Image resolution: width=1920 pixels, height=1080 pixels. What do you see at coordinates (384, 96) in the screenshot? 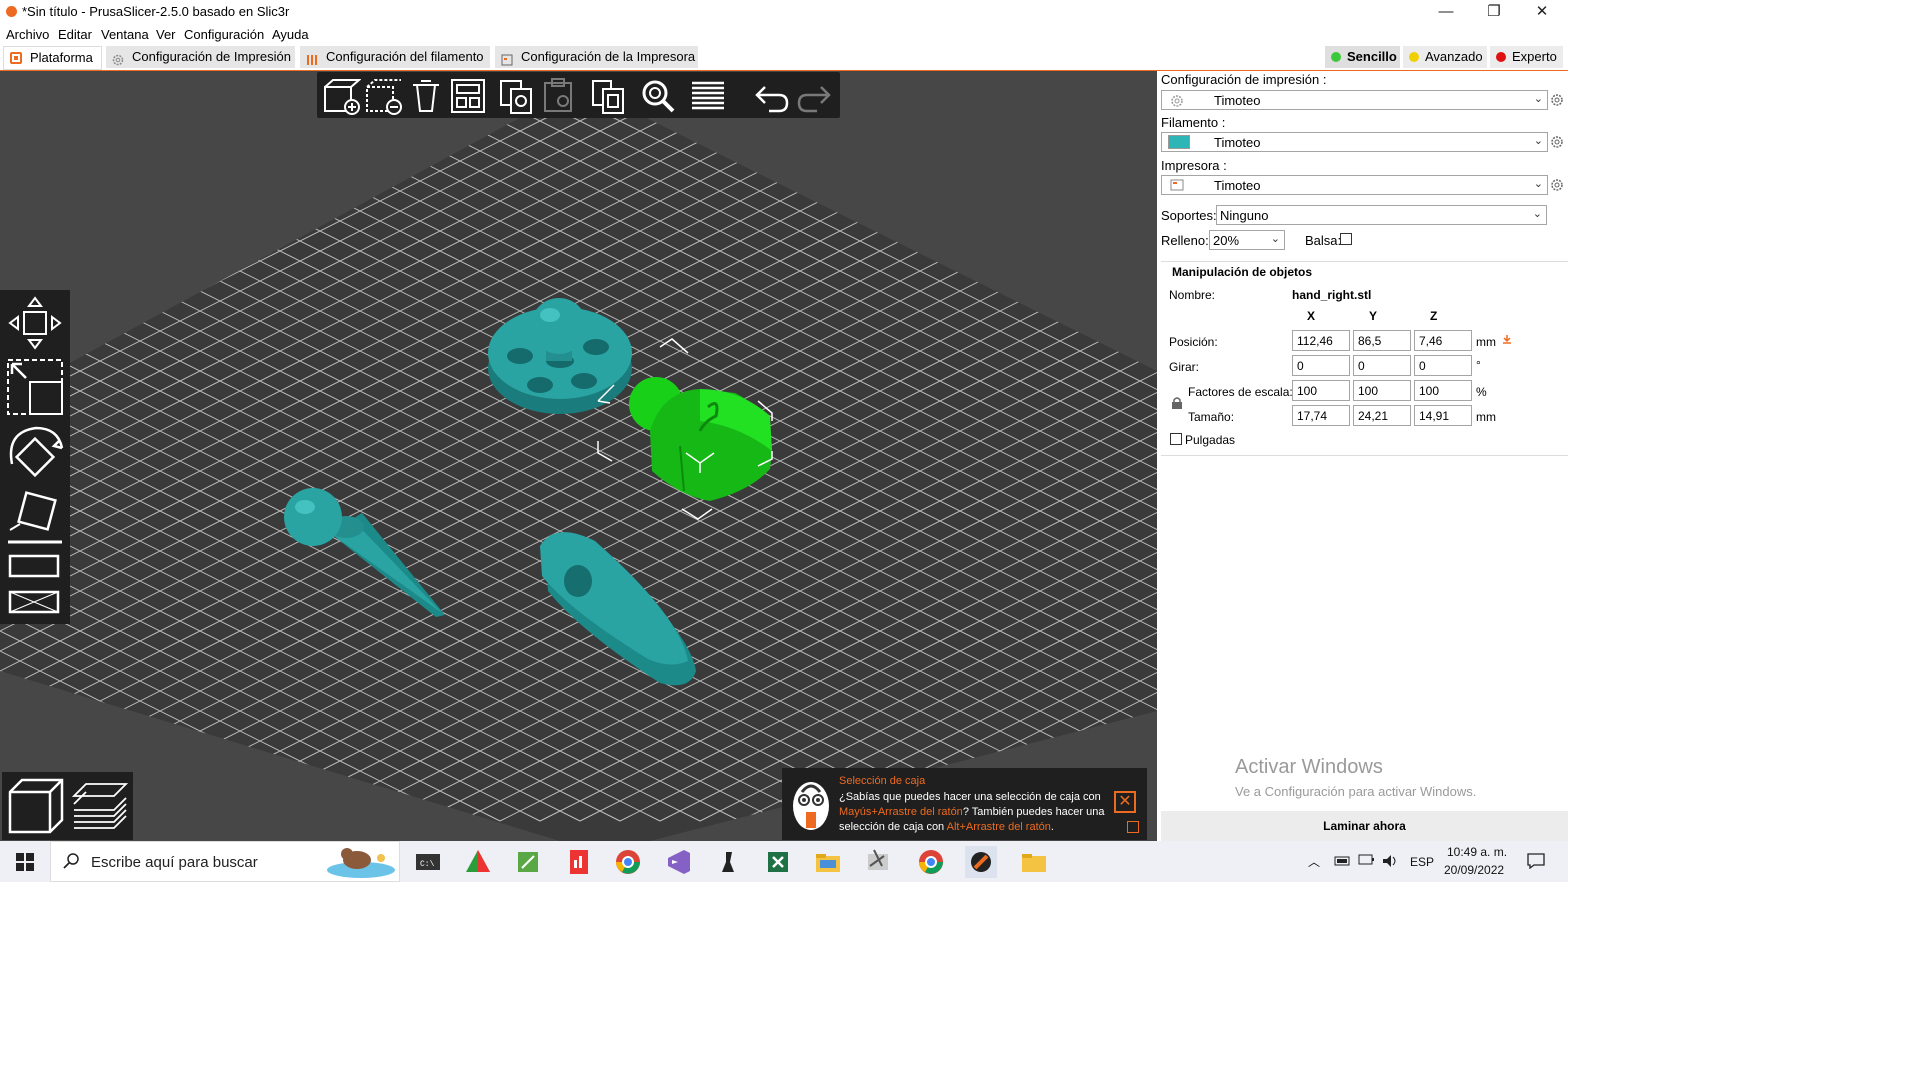
I see `delete-object-icon` at bounding box center [384, 96].